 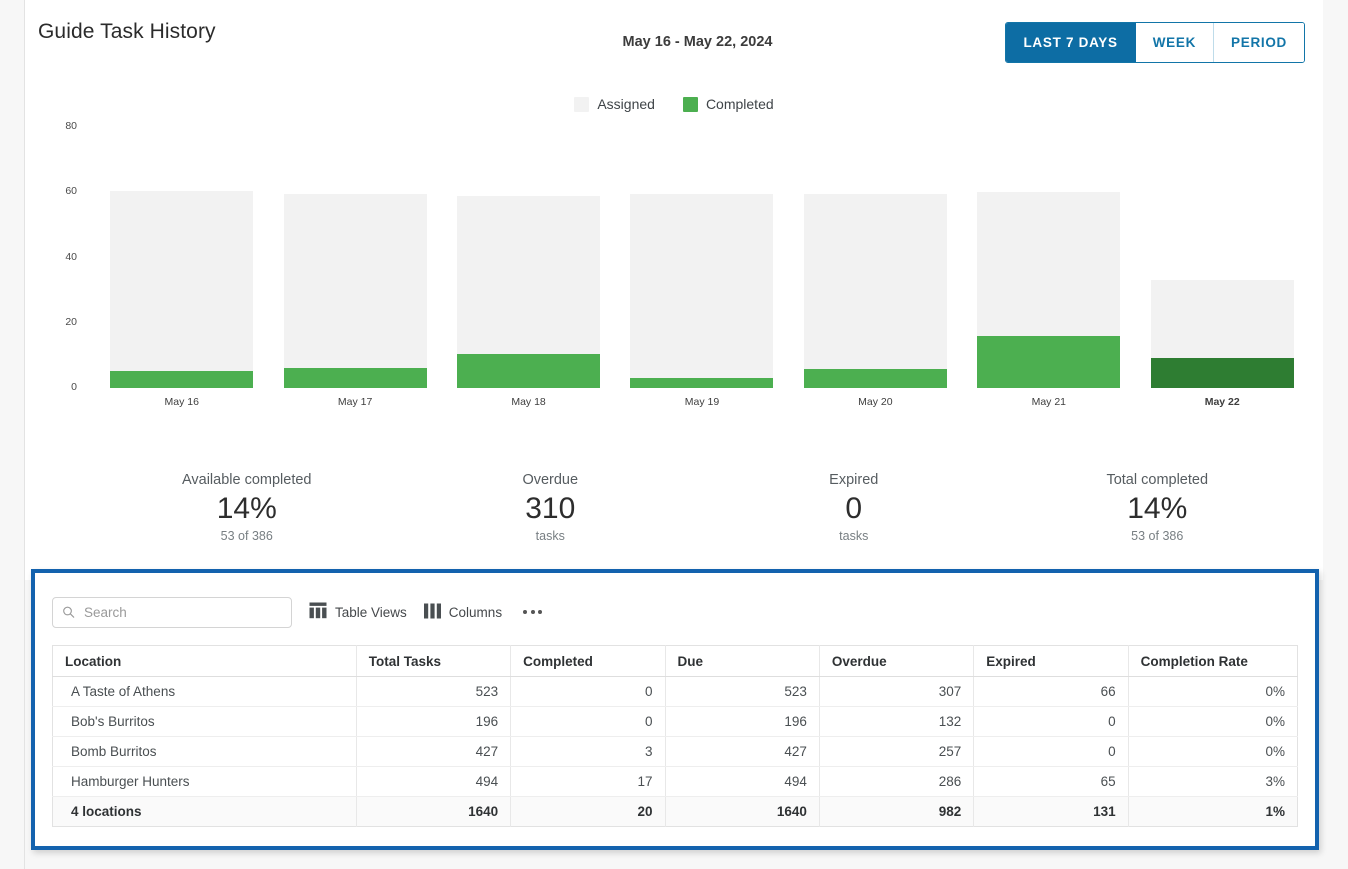 I want to click on cell-overdue: 132, so click(x=897, y=721).